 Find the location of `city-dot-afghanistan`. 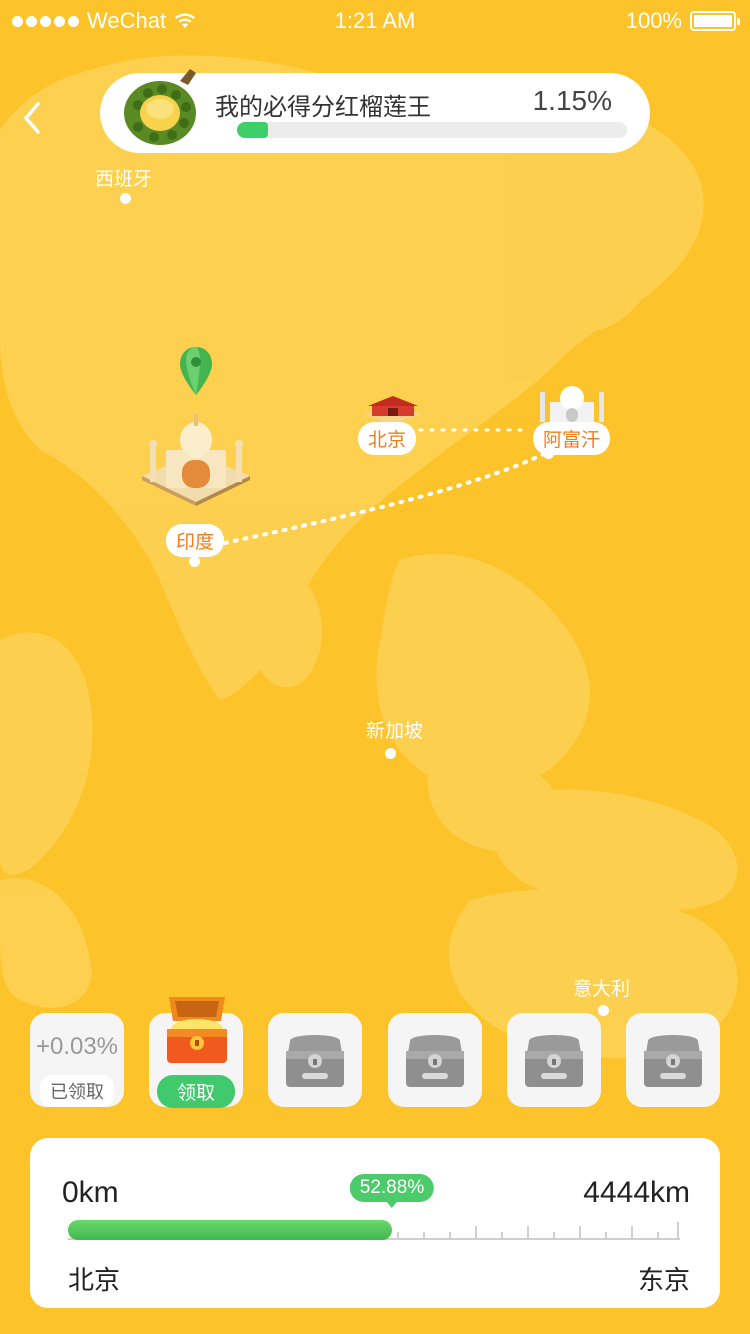

city-dot-afghanistan is located at coordinates (548, 453).